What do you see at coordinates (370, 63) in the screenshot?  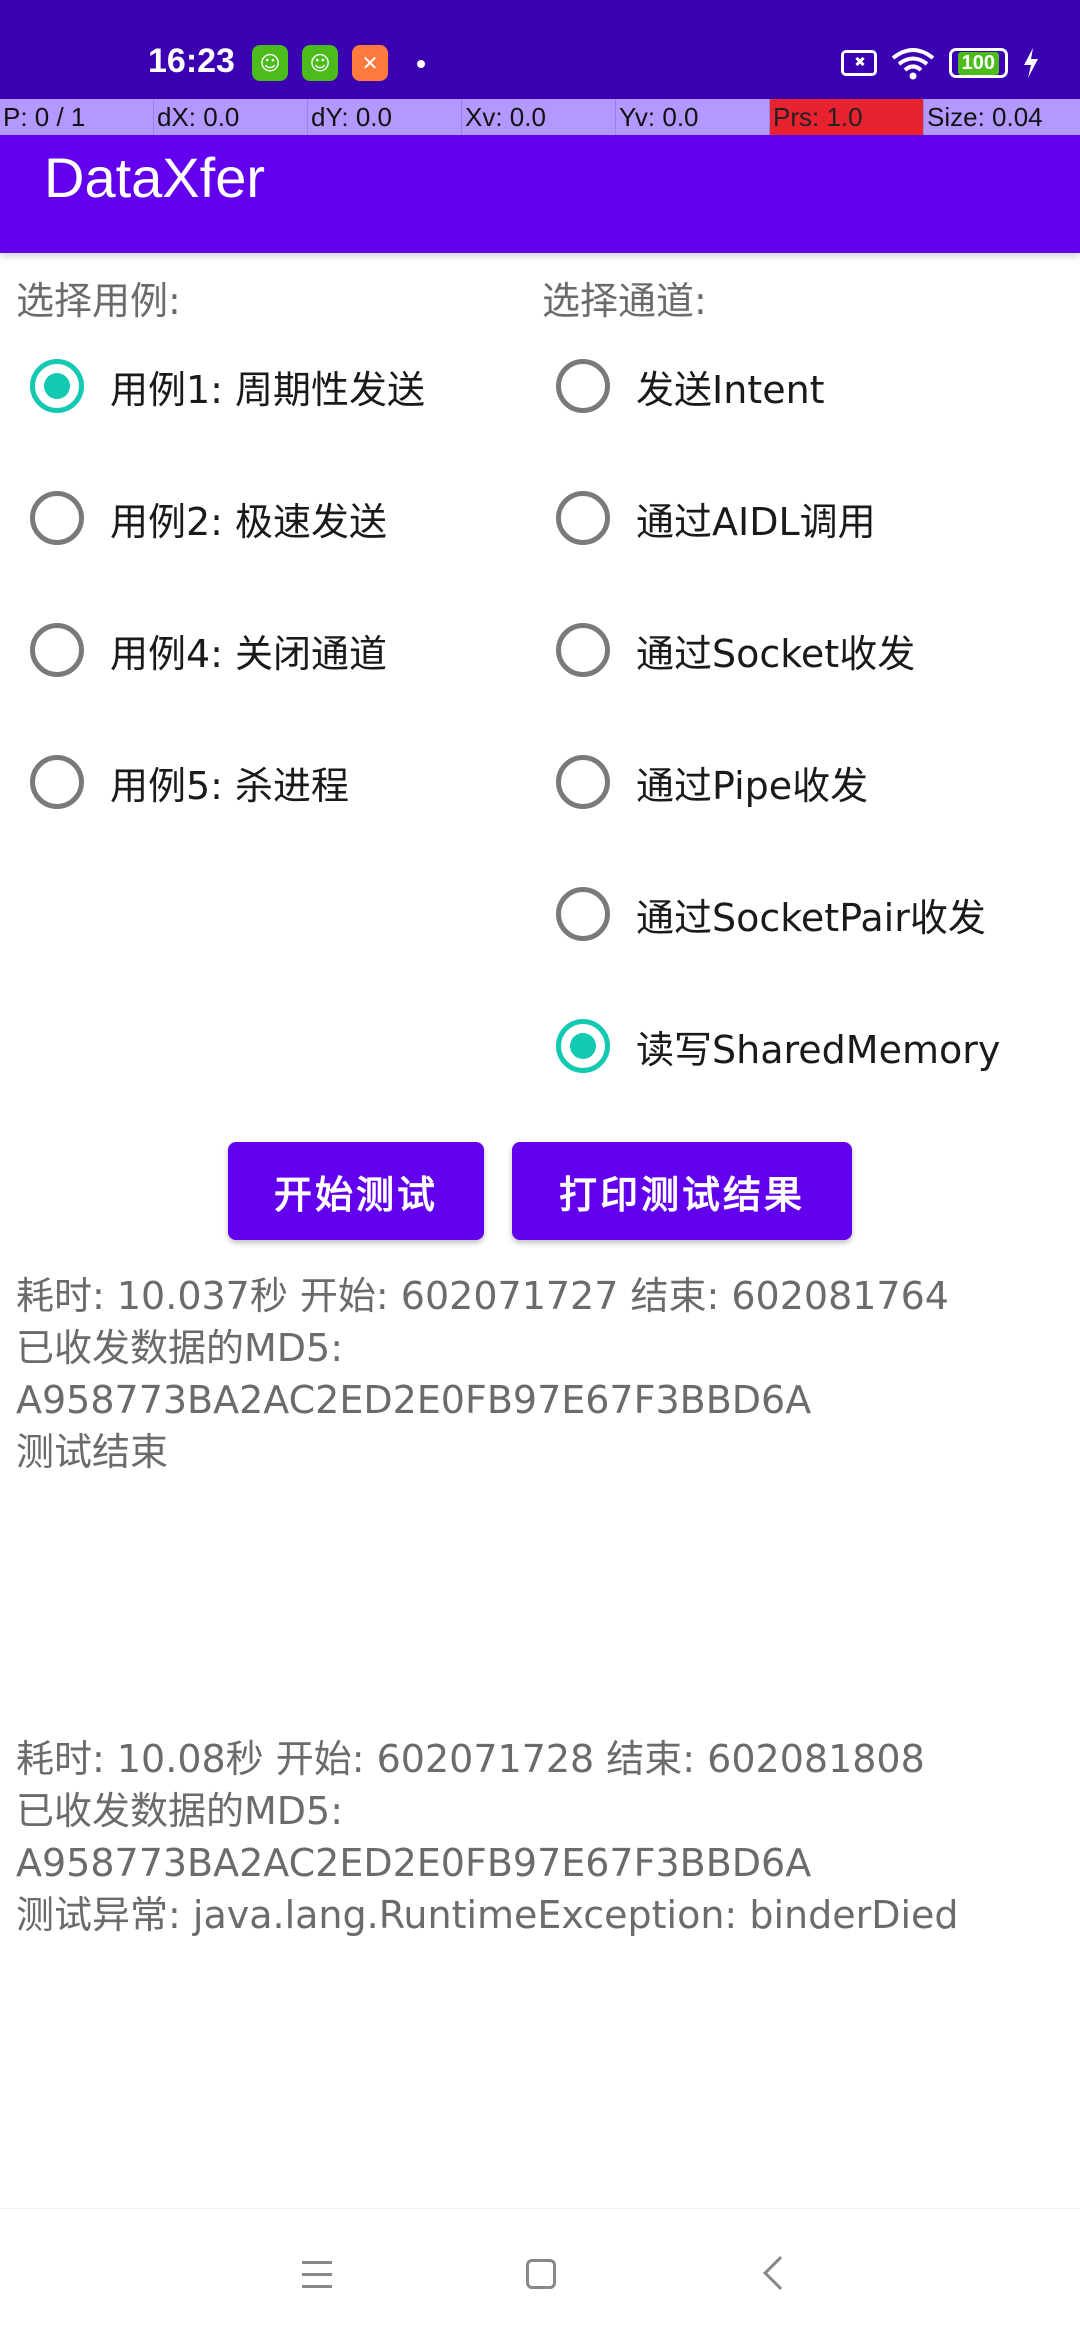 I see `xiaomi-icon: ✕` at bounding box center [370, 63].